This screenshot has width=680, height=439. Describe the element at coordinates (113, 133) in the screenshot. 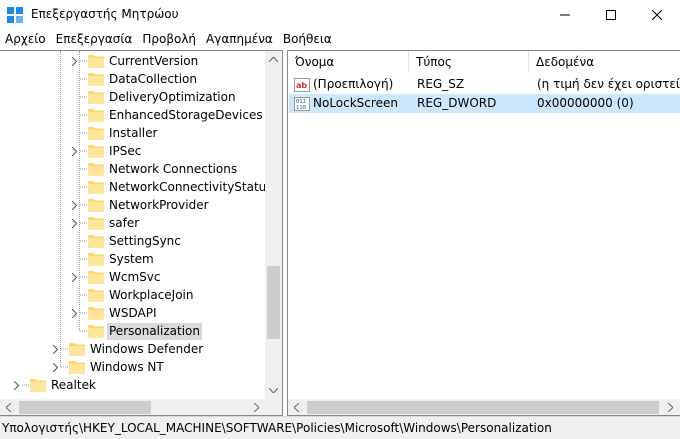

I see `tree-item: Installer` at that location.